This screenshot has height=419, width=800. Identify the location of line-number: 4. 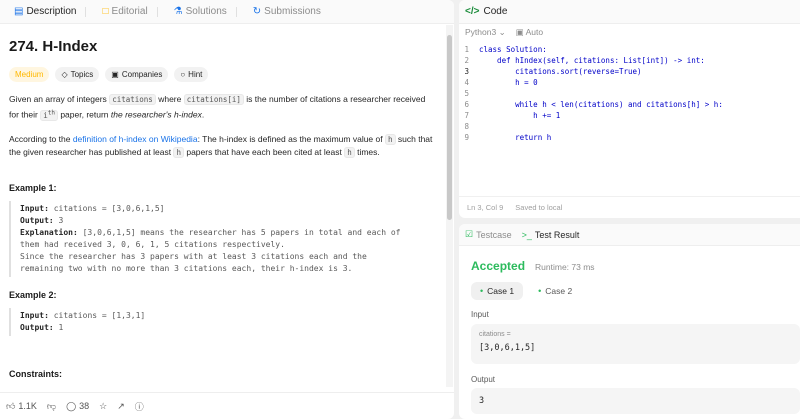
(466, 82).